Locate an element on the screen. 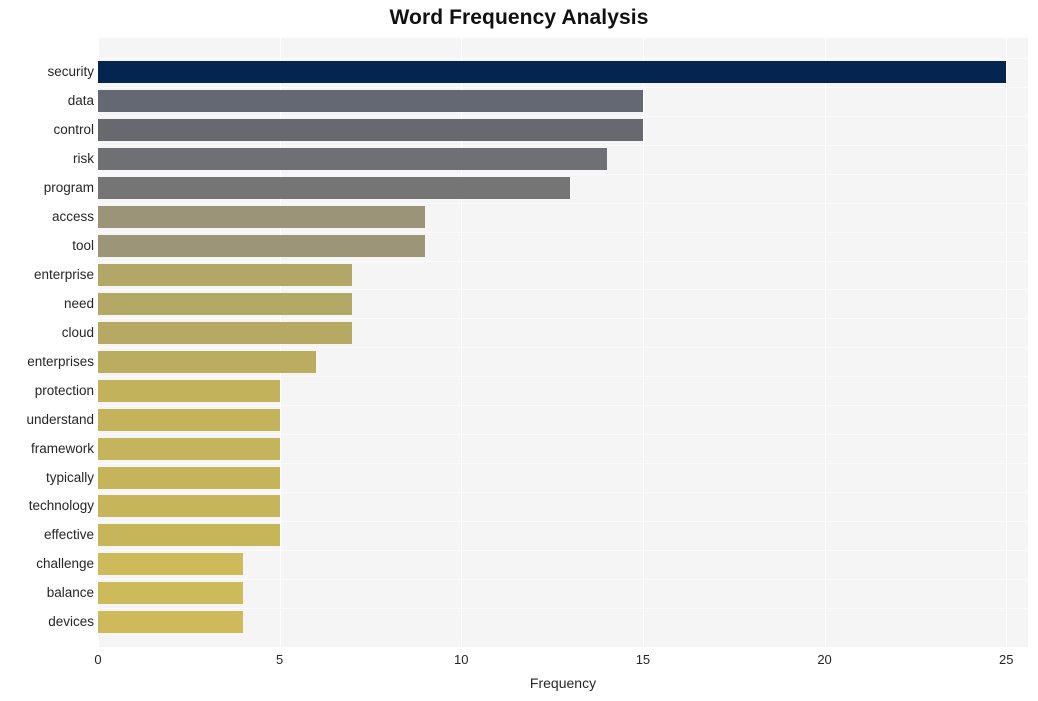 The width and height of the screenshot is (1038, 701). bar-balance is located at coordinates (171, 593).